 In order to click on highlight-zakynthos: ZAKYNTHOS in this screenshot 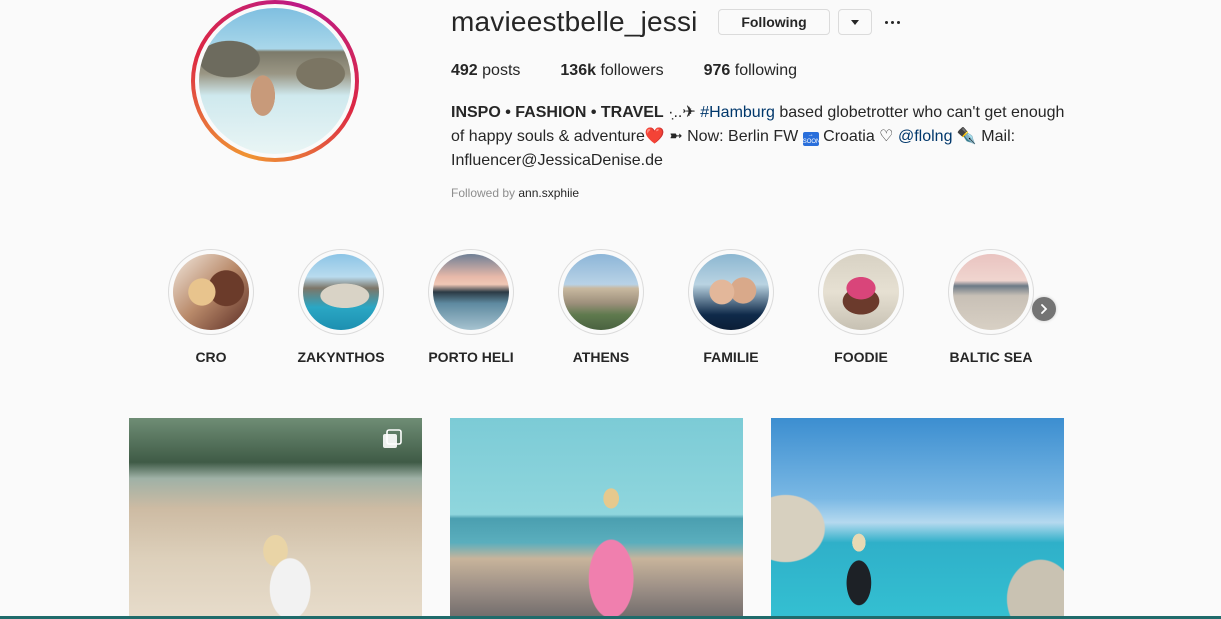, I will do `click(341, 307)`.